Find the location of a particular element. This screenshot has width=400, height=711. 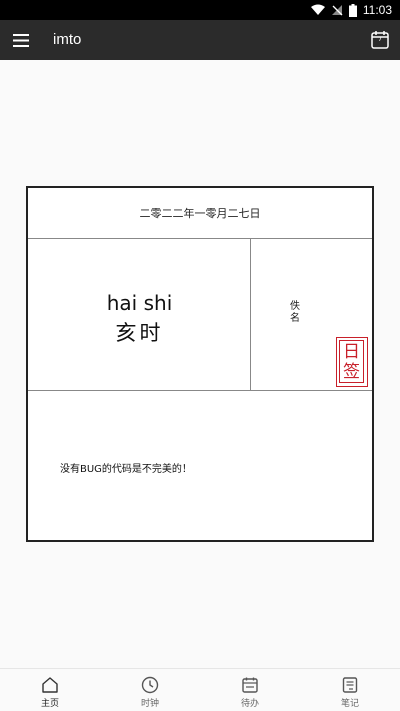

bottom-nav: 主页 时钟 待办 笔记 is located at coordinates (200, 689).